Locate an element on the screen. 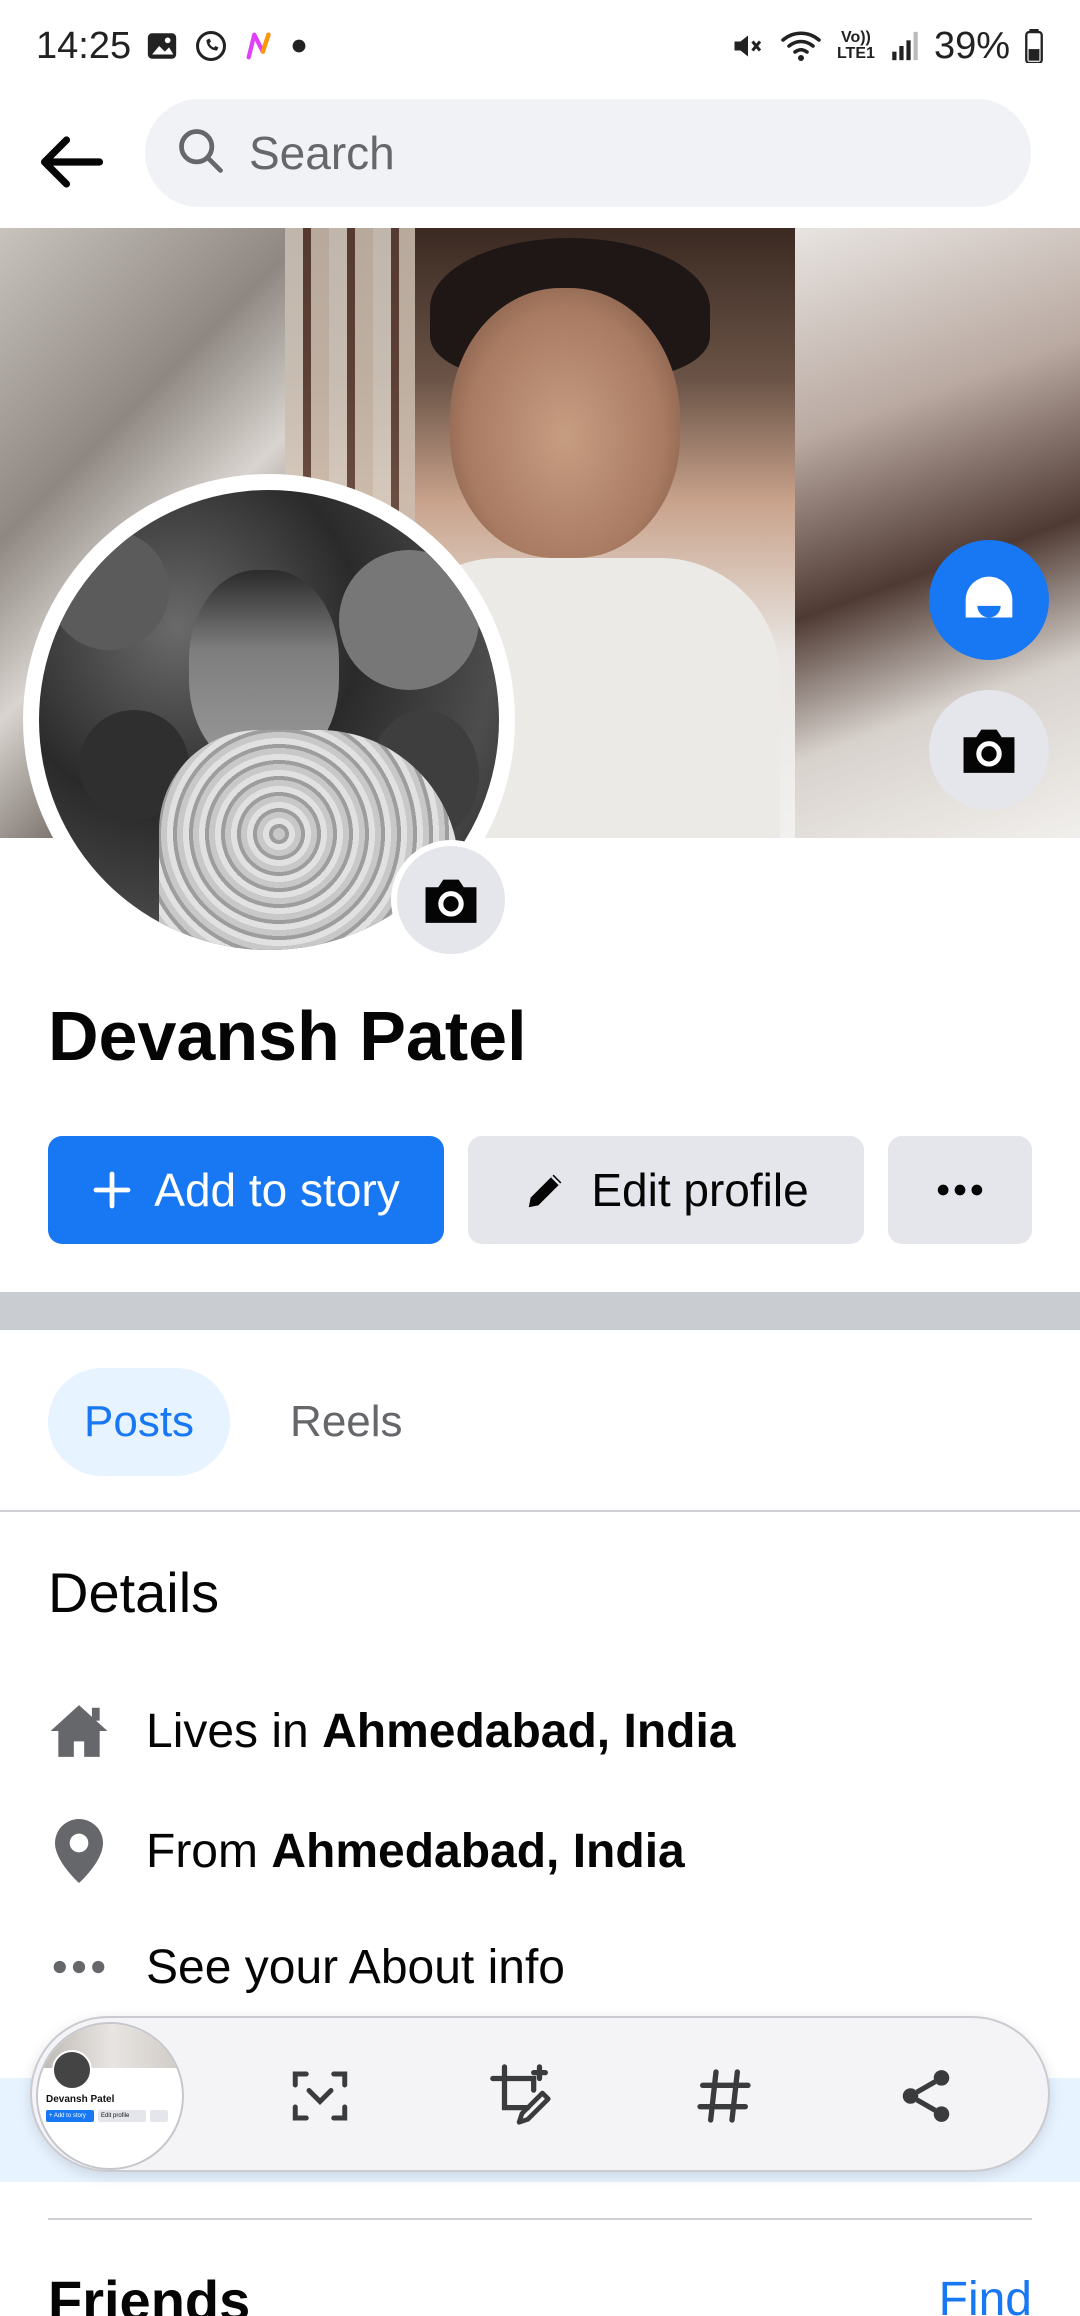 The height and width of the screenshot is (2316, 1080). detail-from: From Ahmedabad, India is located at coordinates (366, 1851).